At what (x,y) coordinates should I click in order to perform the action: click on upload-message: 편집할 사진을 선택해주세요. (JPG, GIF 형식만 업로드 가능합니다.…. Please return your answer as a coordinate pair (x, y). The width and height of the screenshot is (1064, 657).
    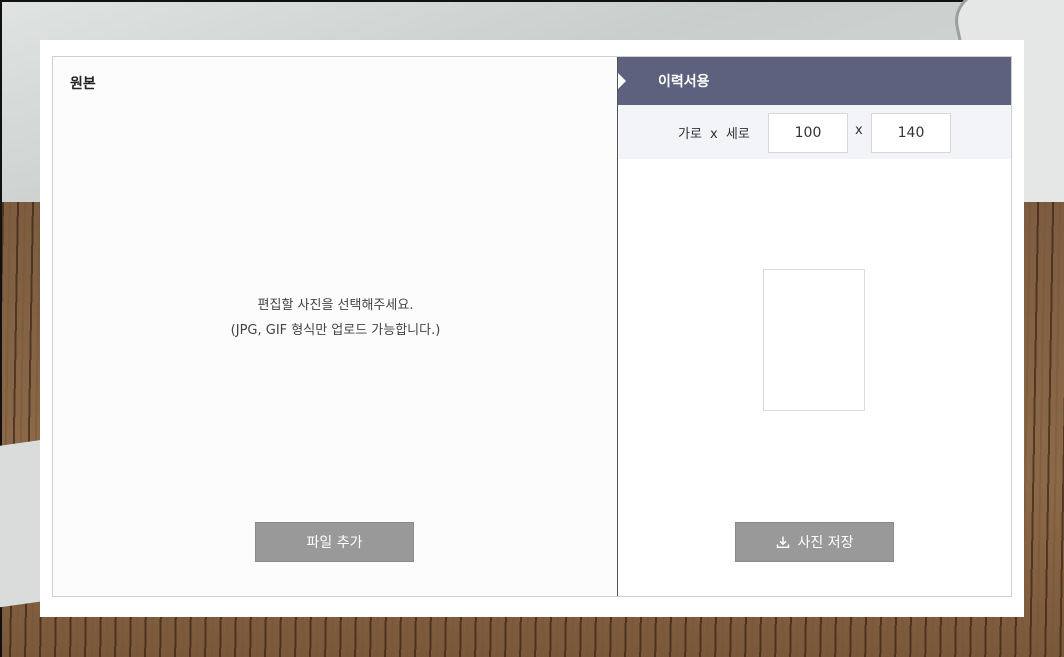
    Looking at the image, I should click on (335, 318).